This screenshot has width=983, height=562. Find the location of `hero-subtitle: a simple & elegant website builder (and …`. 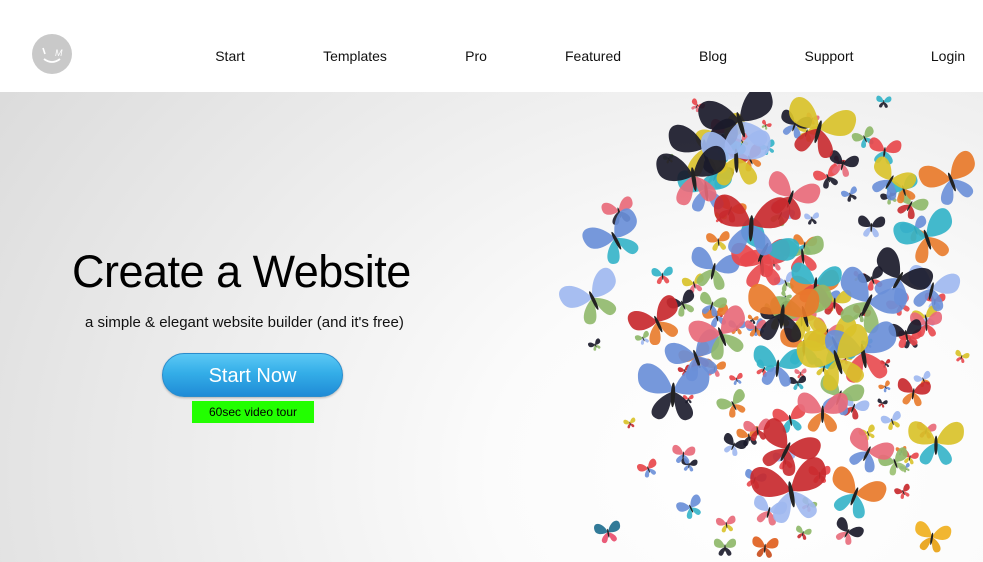

hero-subtitle: a simple & elegant website builder (and … is located at coordinates (244, 322).